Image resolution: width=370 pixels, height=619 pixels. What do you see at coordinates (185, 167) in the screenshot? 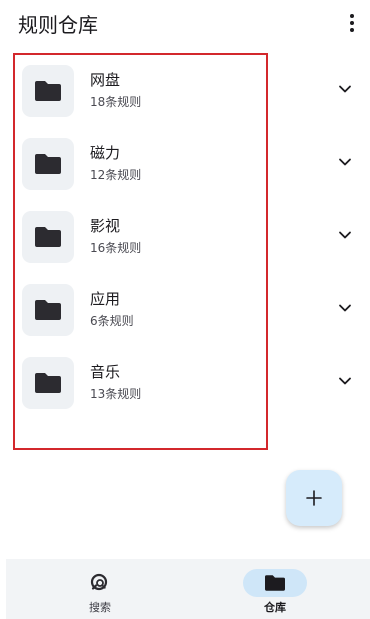
I see `repository-item: 磁力 12条规则` at bounding box center [185, 167].